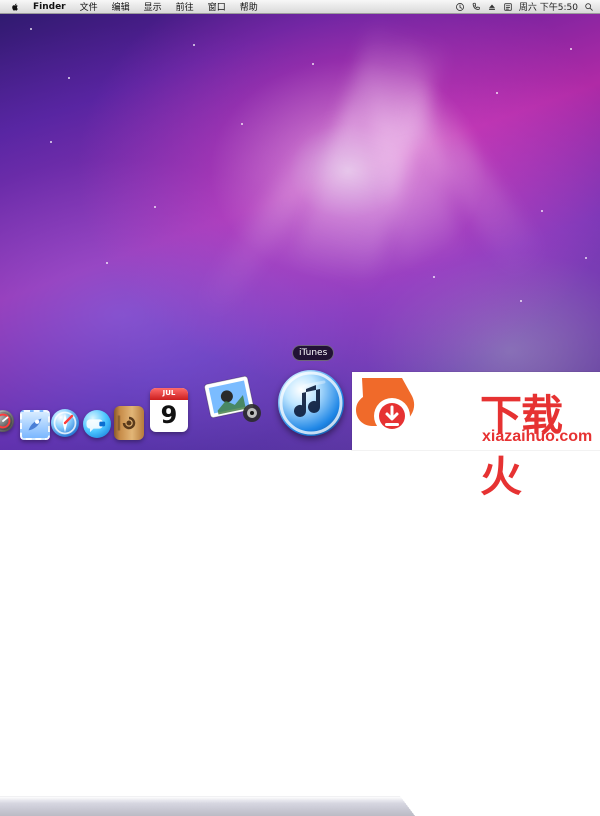 The image size is (600, 816). Describe the element at coordinates (121, 7) in the screenshot. I see `menu-edit: 编辑` at that location.